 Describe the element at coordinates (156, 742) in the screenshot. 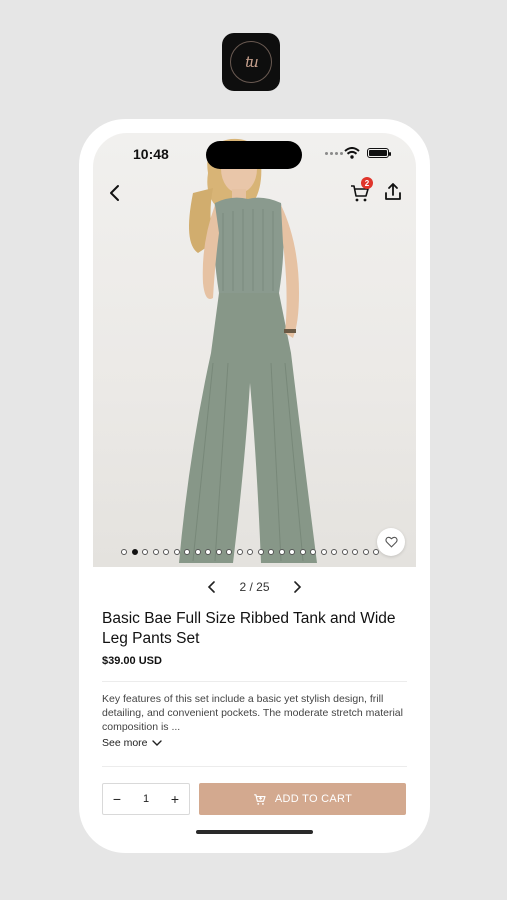

I see `chevron-down-icon` at that location.